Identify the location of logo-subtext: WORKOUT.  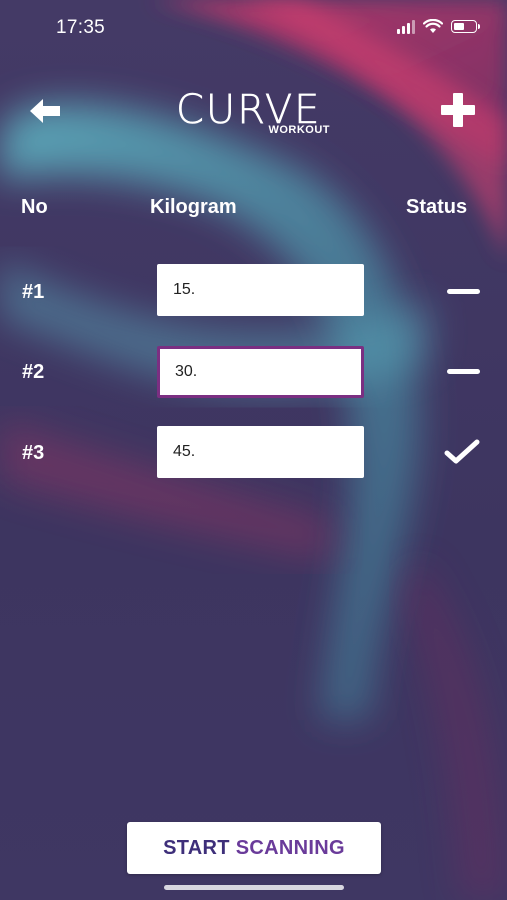
(299, 130).